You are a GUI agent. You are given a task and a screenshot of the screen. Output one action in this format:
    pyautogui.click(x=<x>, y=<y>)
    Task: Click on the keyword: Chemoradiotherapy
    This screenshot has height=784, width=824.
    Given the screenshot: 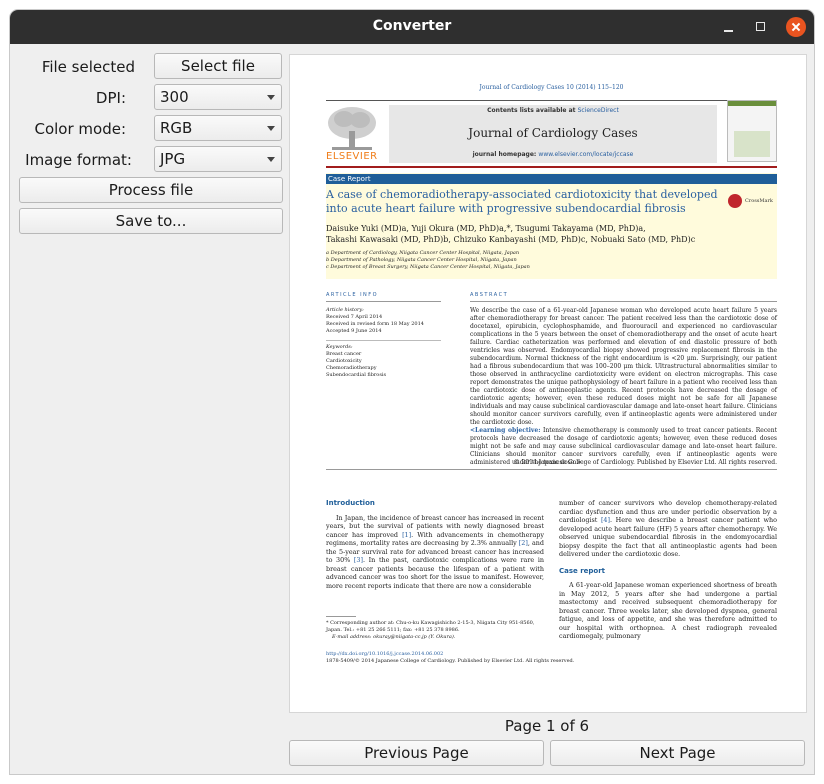 What is the action you would take?
    pyautogui.click(x=351, y=368)
    